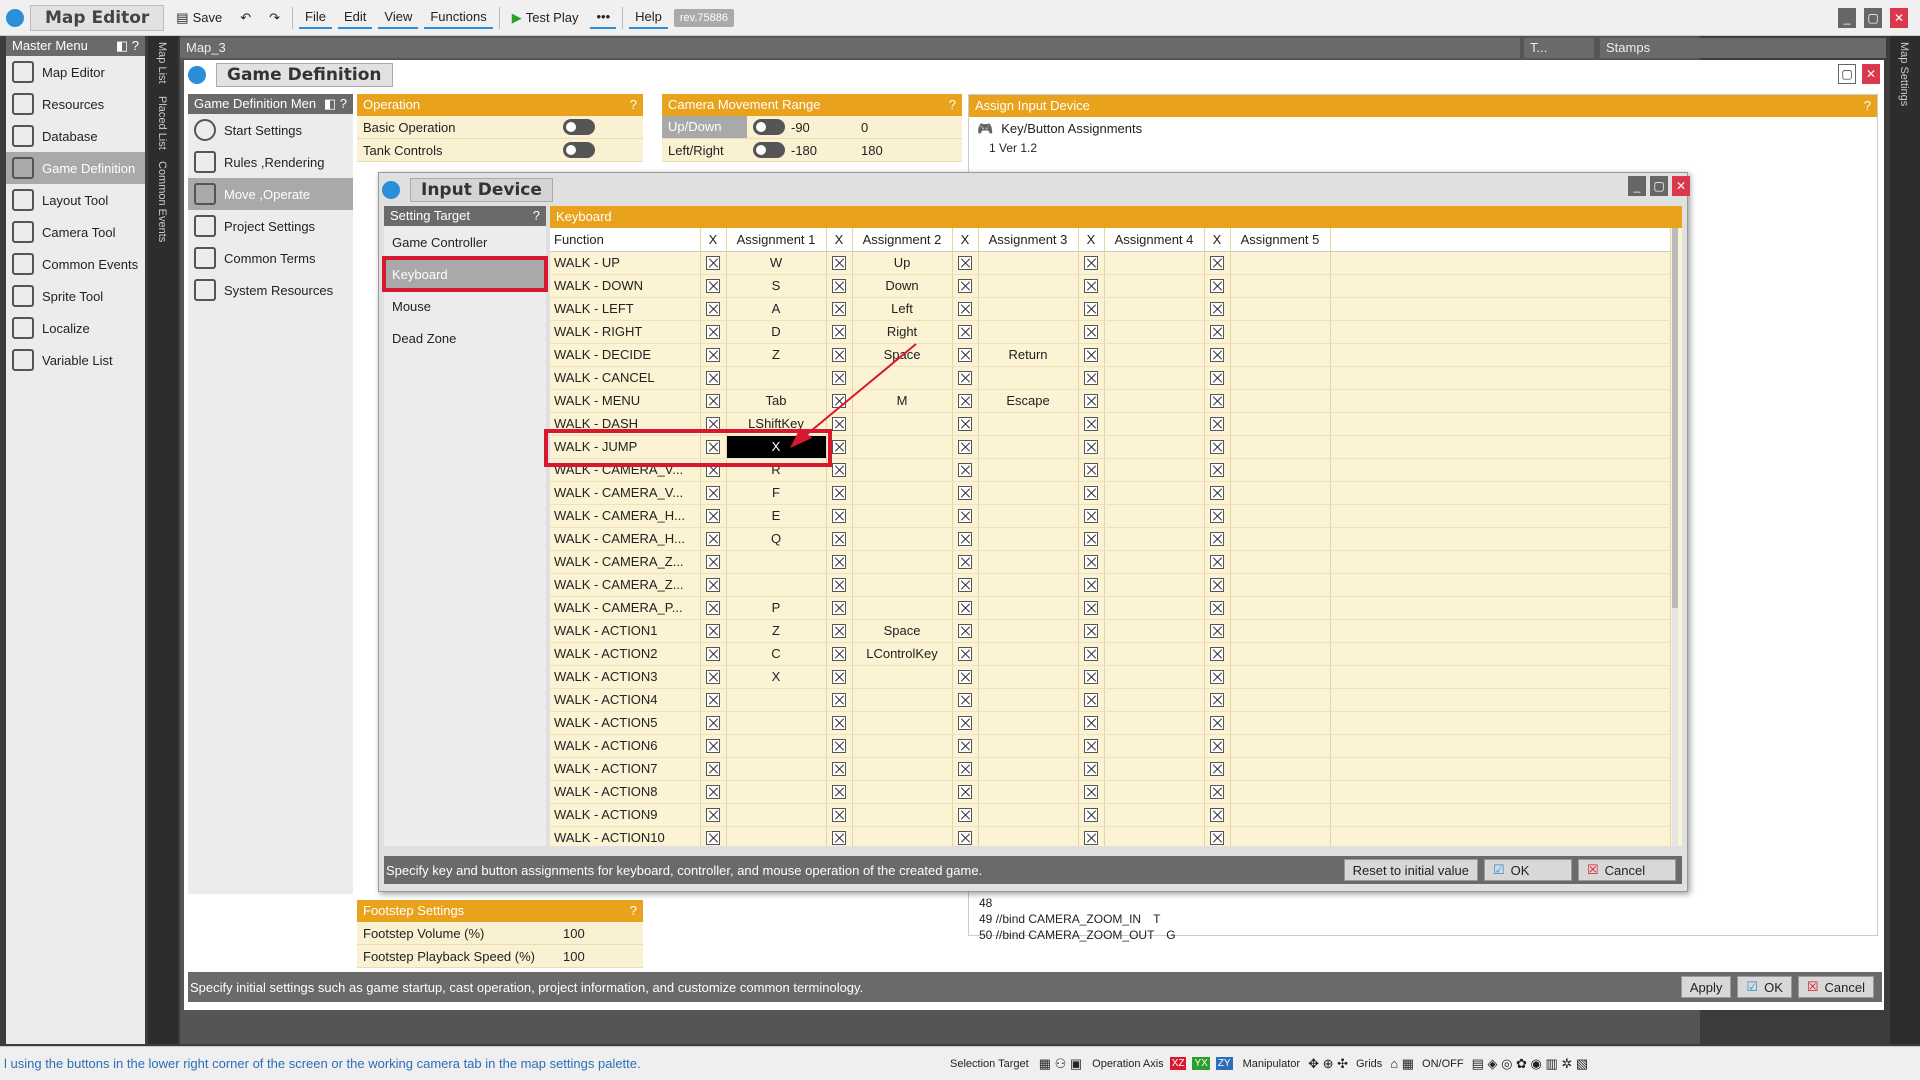 The image size is (1920, 1080). I want to click on updown-max: 0, so click(906, 127).